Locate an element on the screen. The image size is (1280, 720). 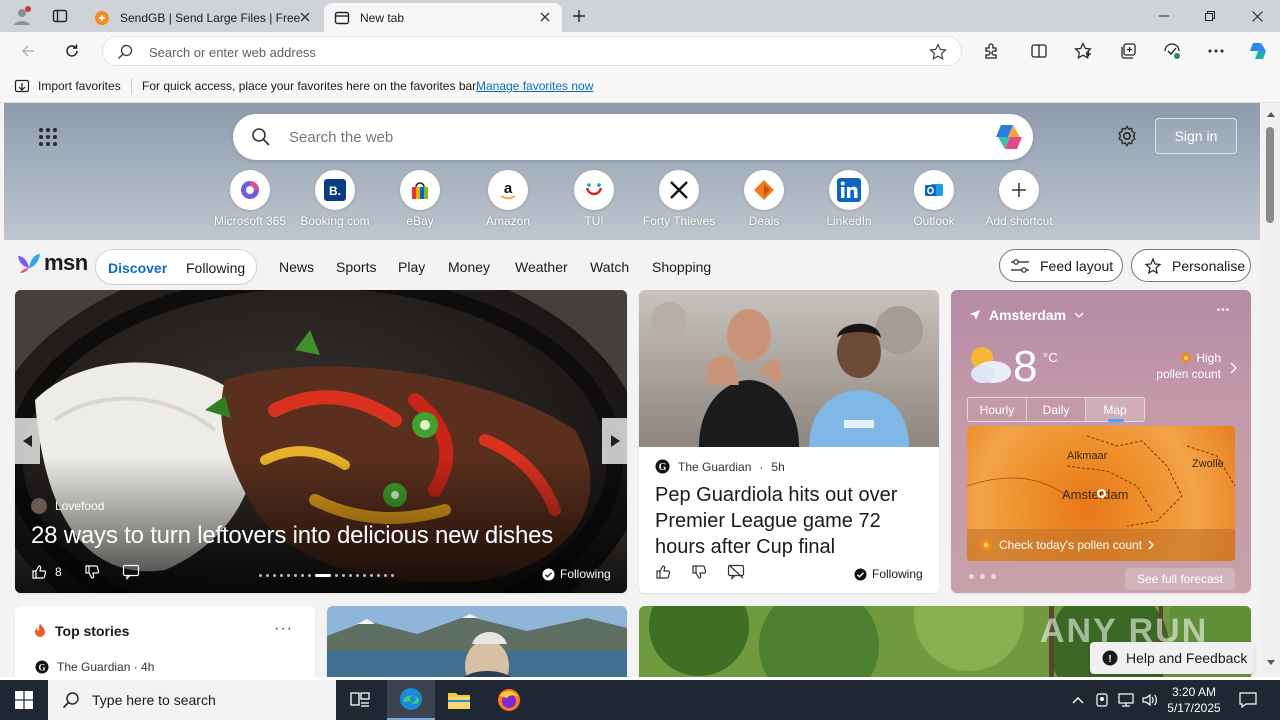
meet-now-icon is located at coordinates (1102, 700).